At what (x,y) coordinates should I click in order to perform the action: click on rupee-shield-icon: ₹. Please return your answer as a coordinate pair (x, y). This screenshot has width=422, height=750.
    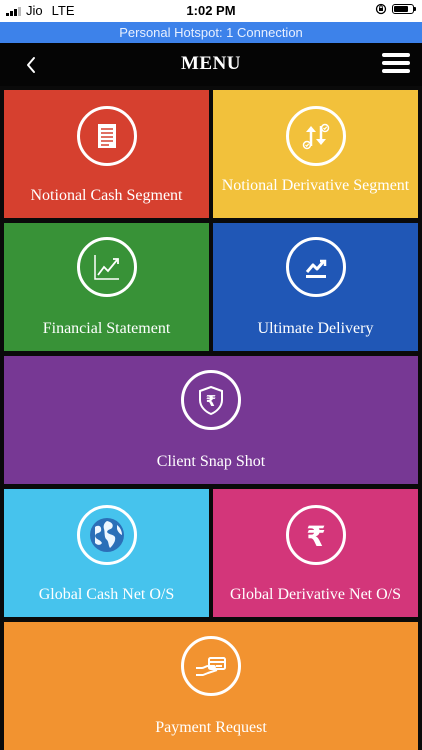
    Looking at the image, I should click on (211, 400).